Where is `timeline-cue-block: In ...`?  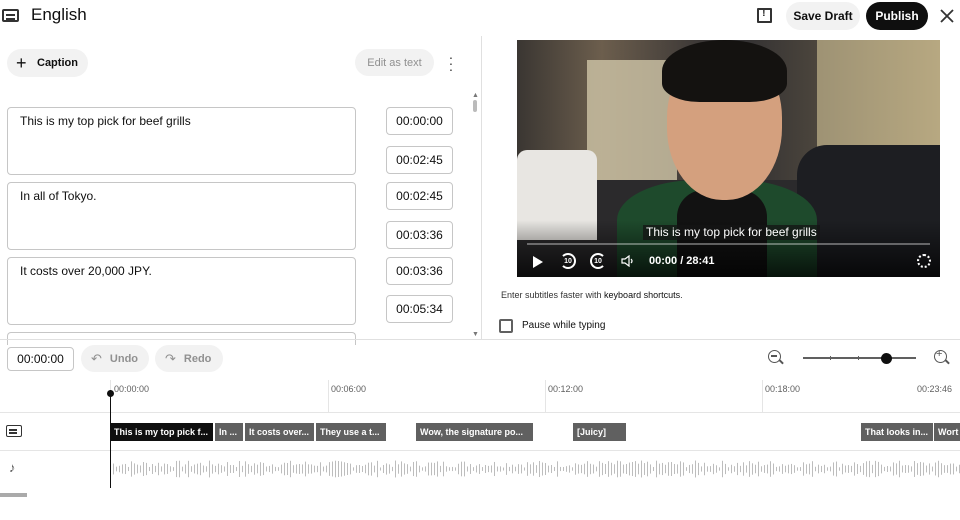
timeline-cue-block: In ... is located at coordinates (229, 432).